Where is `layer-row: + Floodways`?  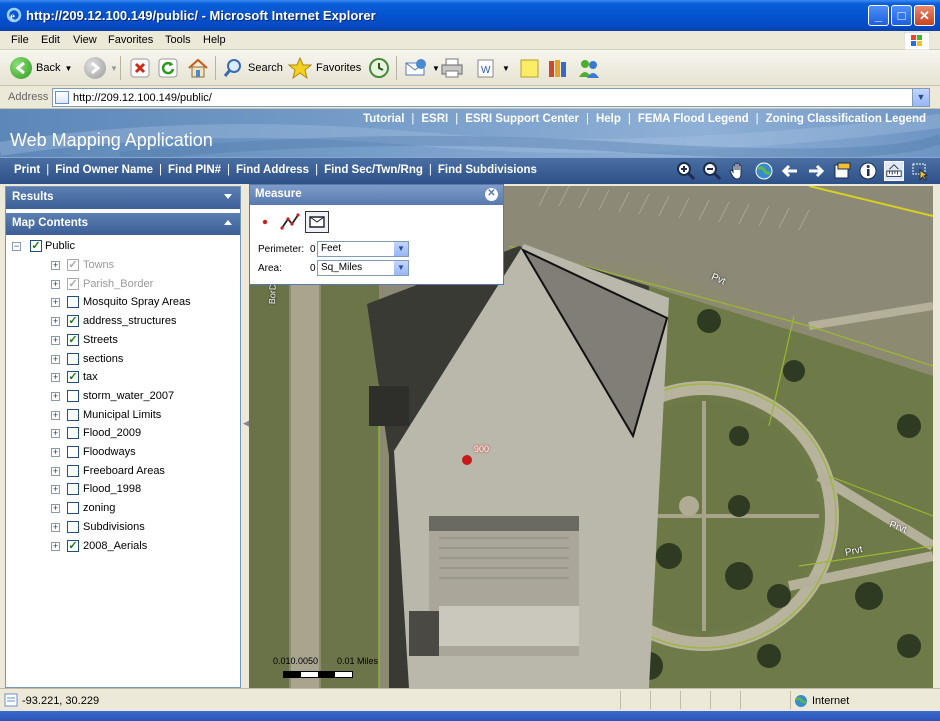 layer-row: + Floodways is located at coordinates (123, 452).